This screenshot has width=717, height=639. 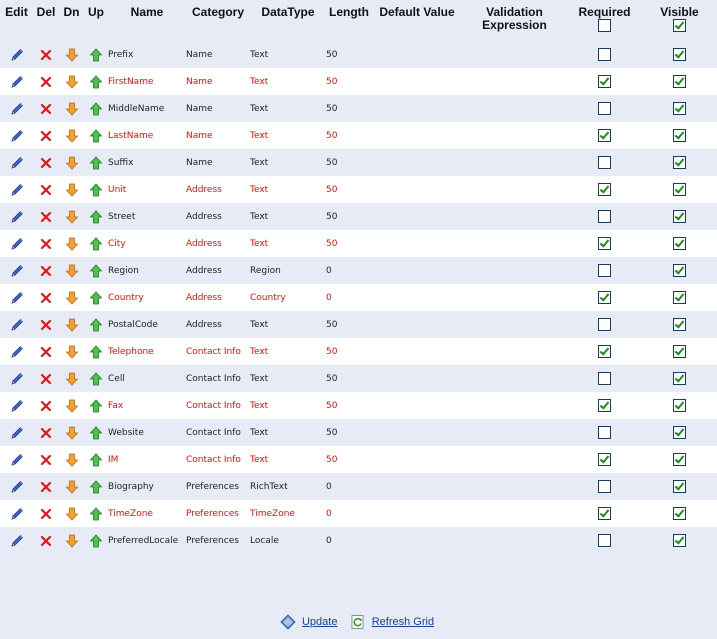 I want to click on diamond-update-icon, so click(x=288, y=622).